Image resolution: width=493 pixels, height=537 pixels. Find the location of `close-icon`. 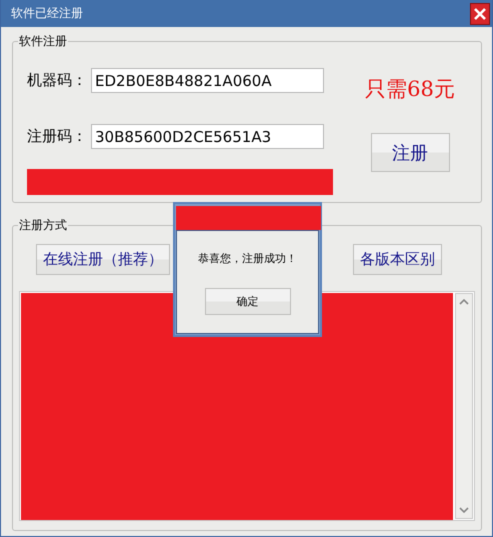

close-icon is located at coordinates (480, 13).